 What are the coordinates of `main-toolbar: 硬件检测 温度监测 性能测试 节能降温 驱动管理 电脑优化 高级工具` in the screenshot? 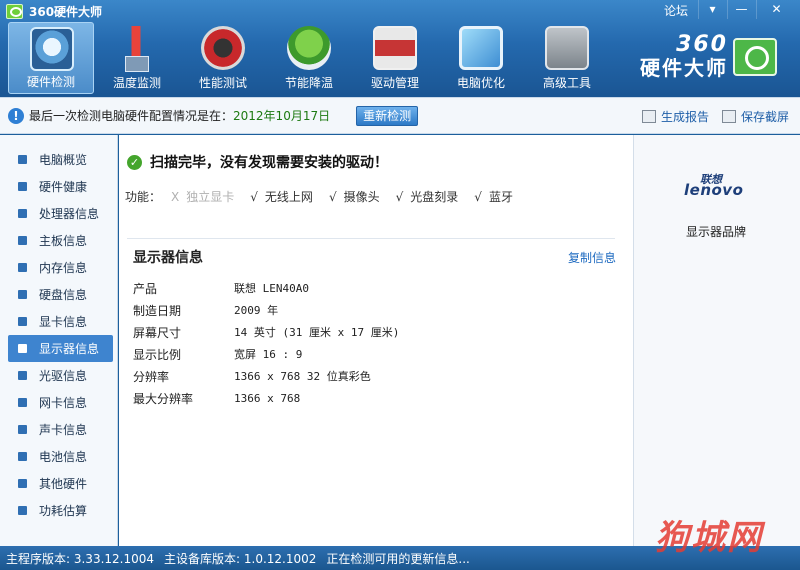 It's located at (309, 58).